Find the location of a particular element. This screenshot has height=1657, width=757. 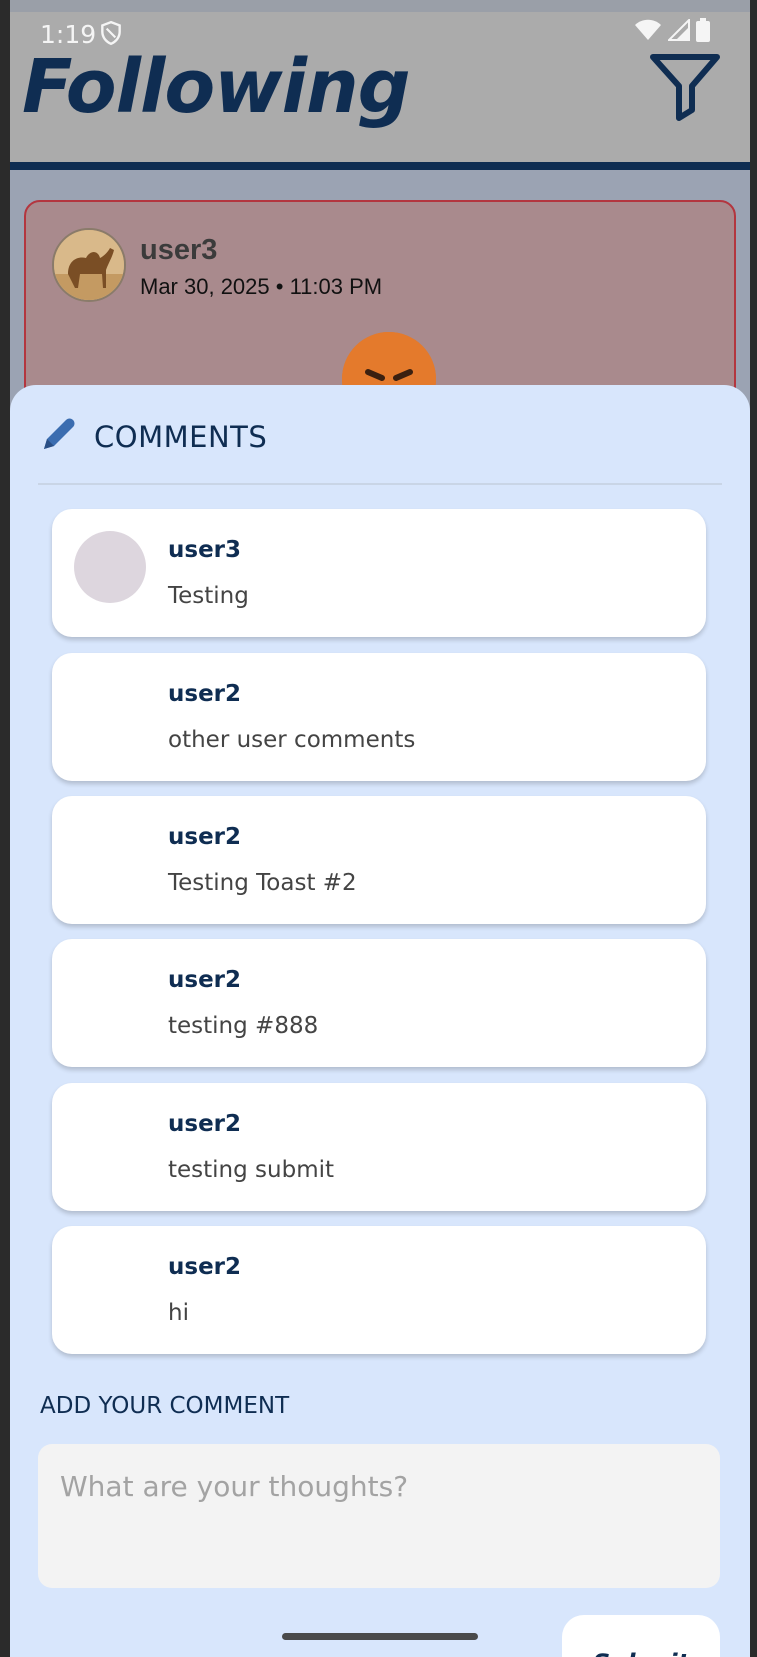

comment-card: user2 other user comments is located at coordinates (379, 717).